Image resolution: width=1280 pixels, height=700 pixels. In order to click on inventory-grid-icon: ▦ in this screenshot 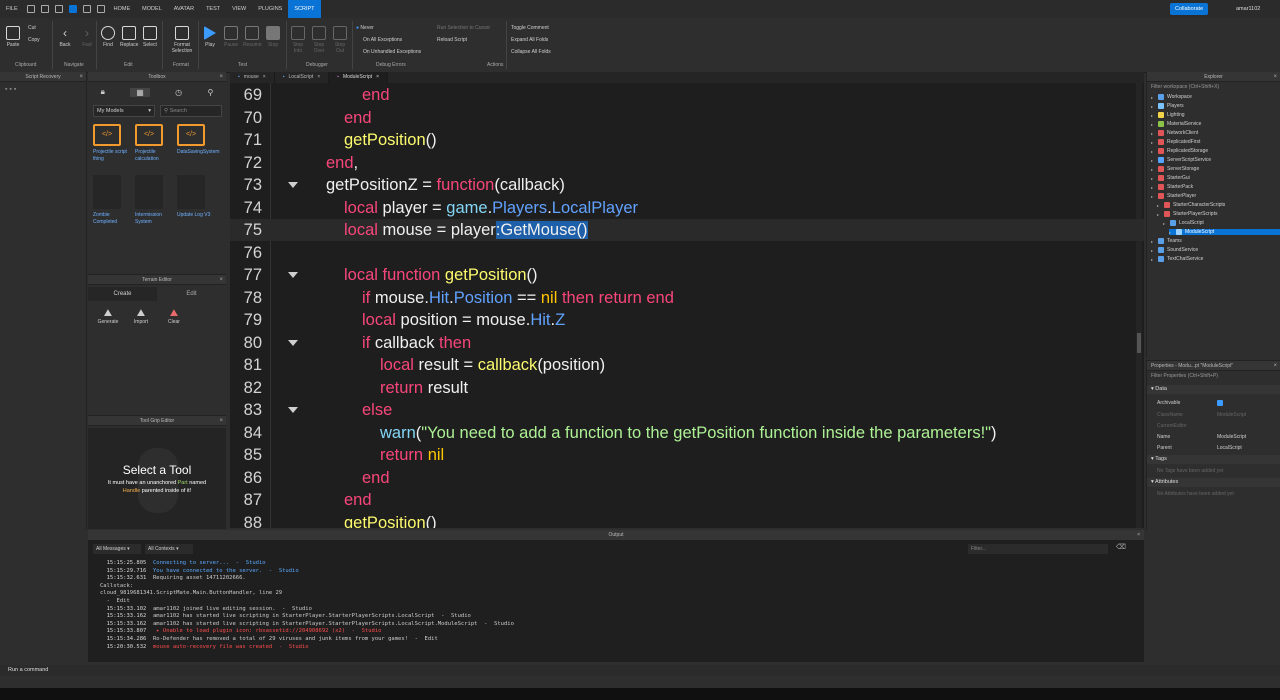, I will do `click(140, 92)`.